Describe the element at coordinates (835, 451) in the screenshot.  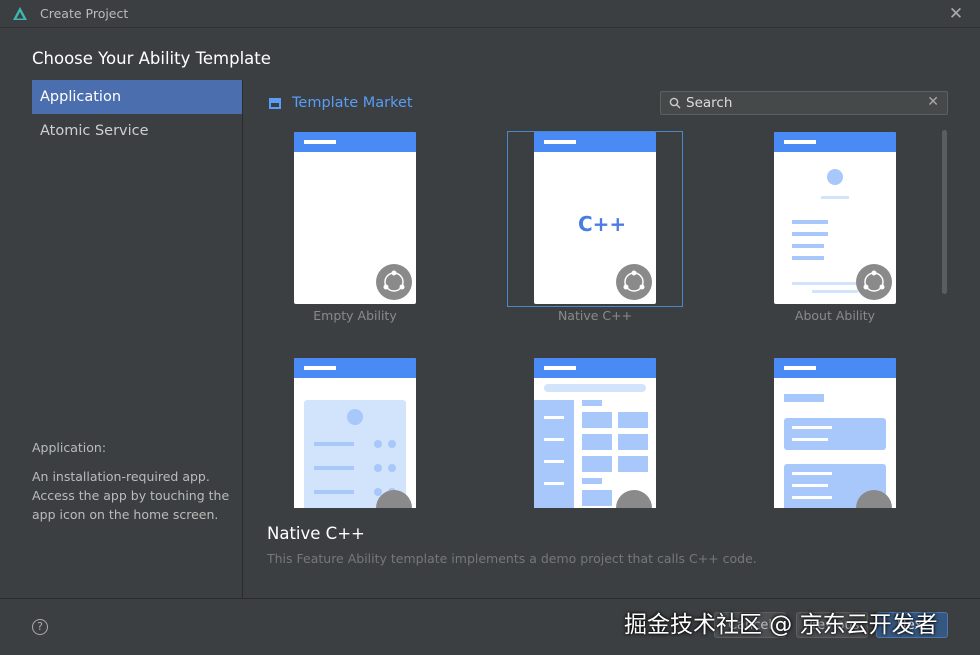
I see `list-preview-art` at that location.